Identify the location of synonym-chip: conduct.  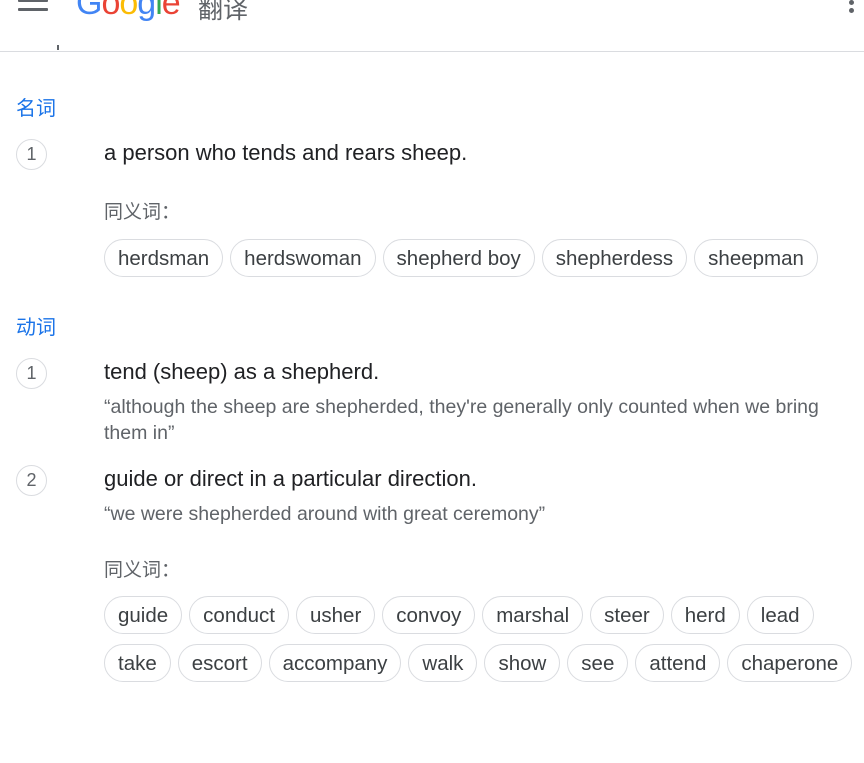
(239, 615).